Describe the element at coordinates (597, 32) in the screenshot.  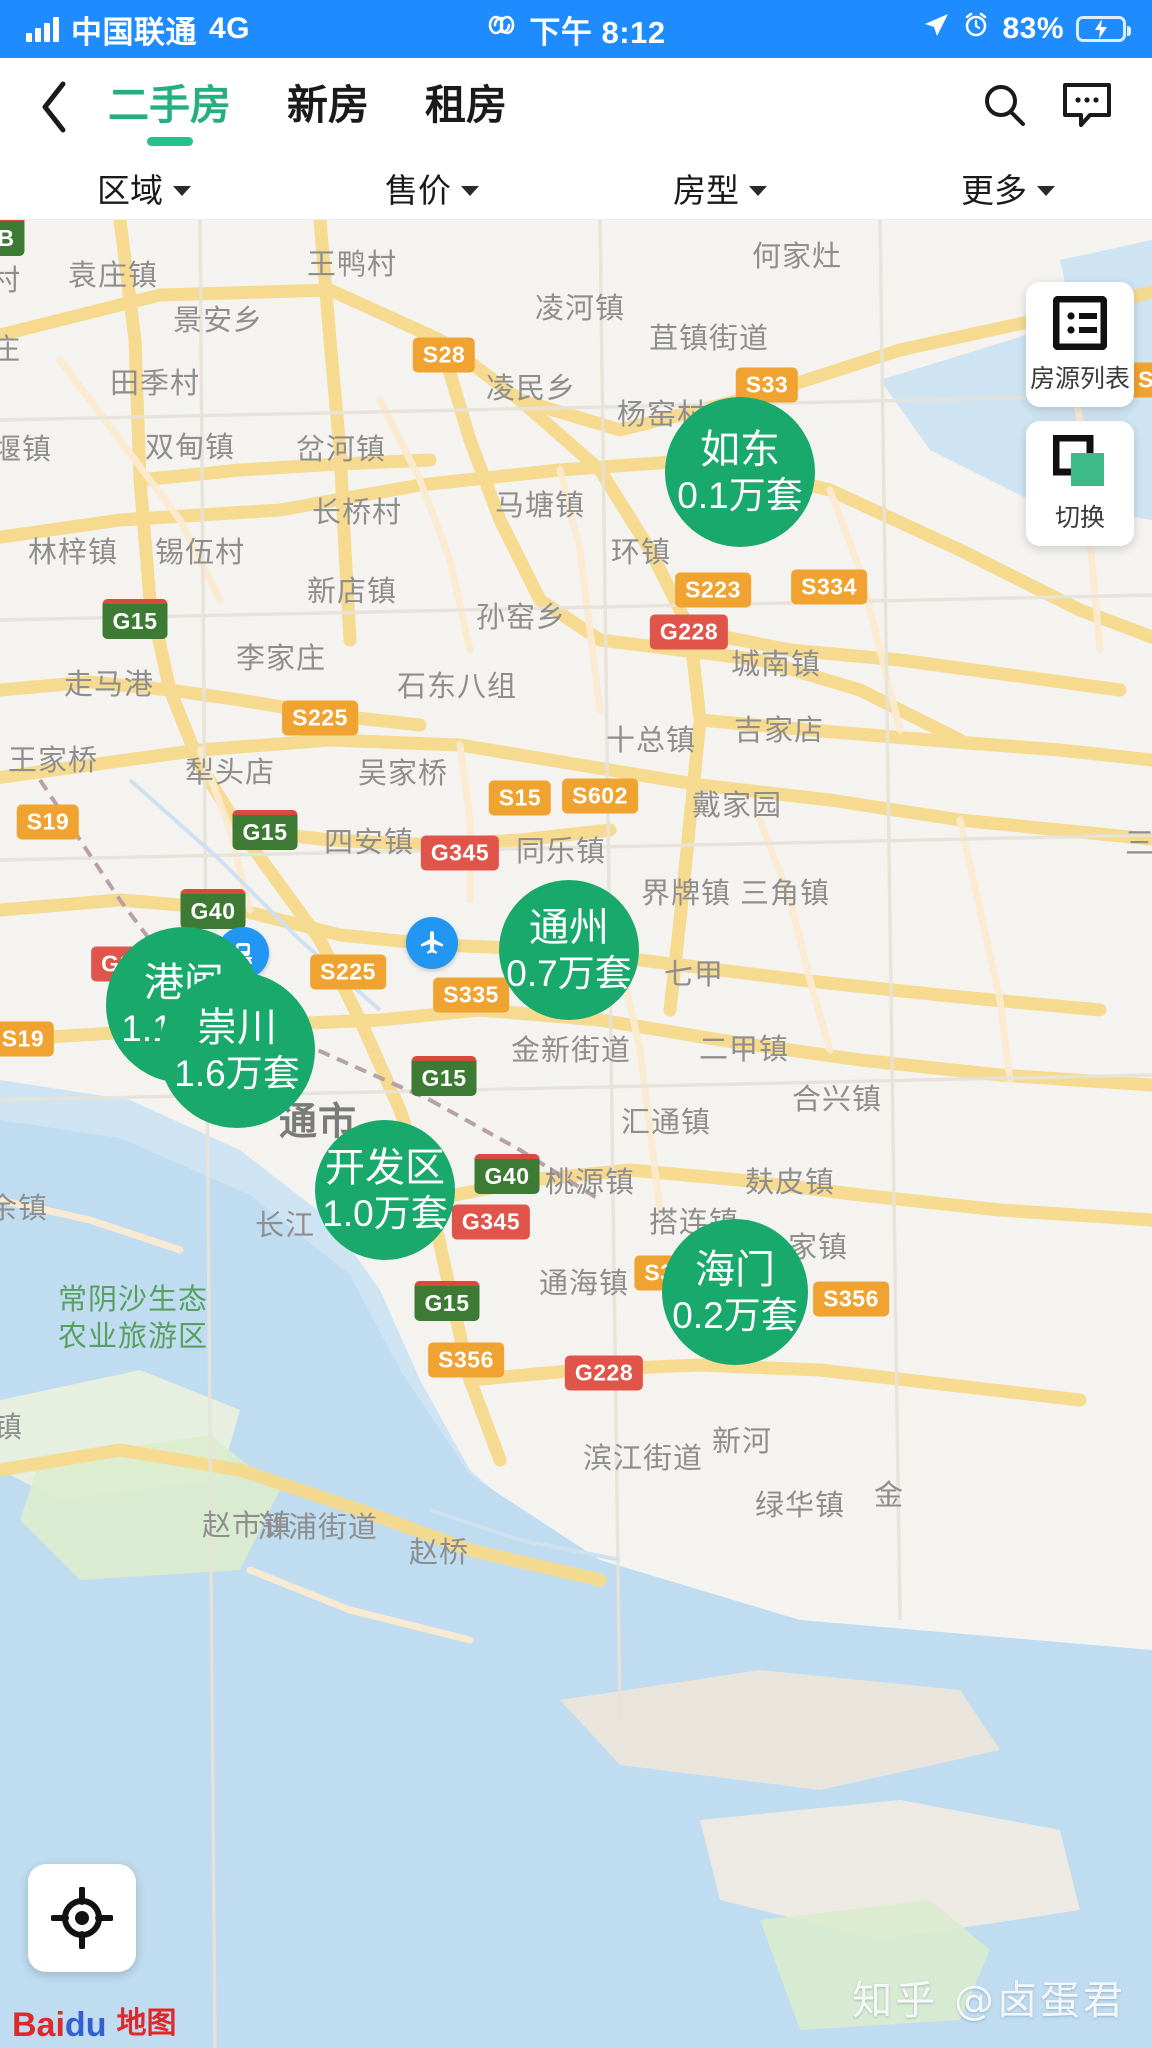
I see `clock-label: 下午 8:12` at that location.